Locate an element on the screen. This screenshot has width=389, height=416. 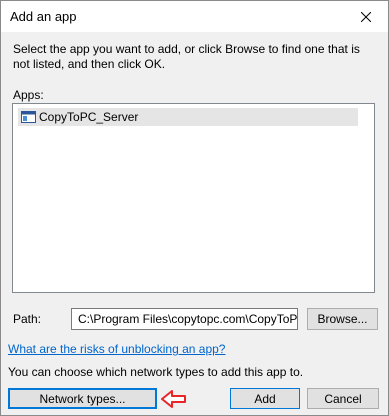
app-name: CopyToPC_Server is located at coordinates (89, 117).